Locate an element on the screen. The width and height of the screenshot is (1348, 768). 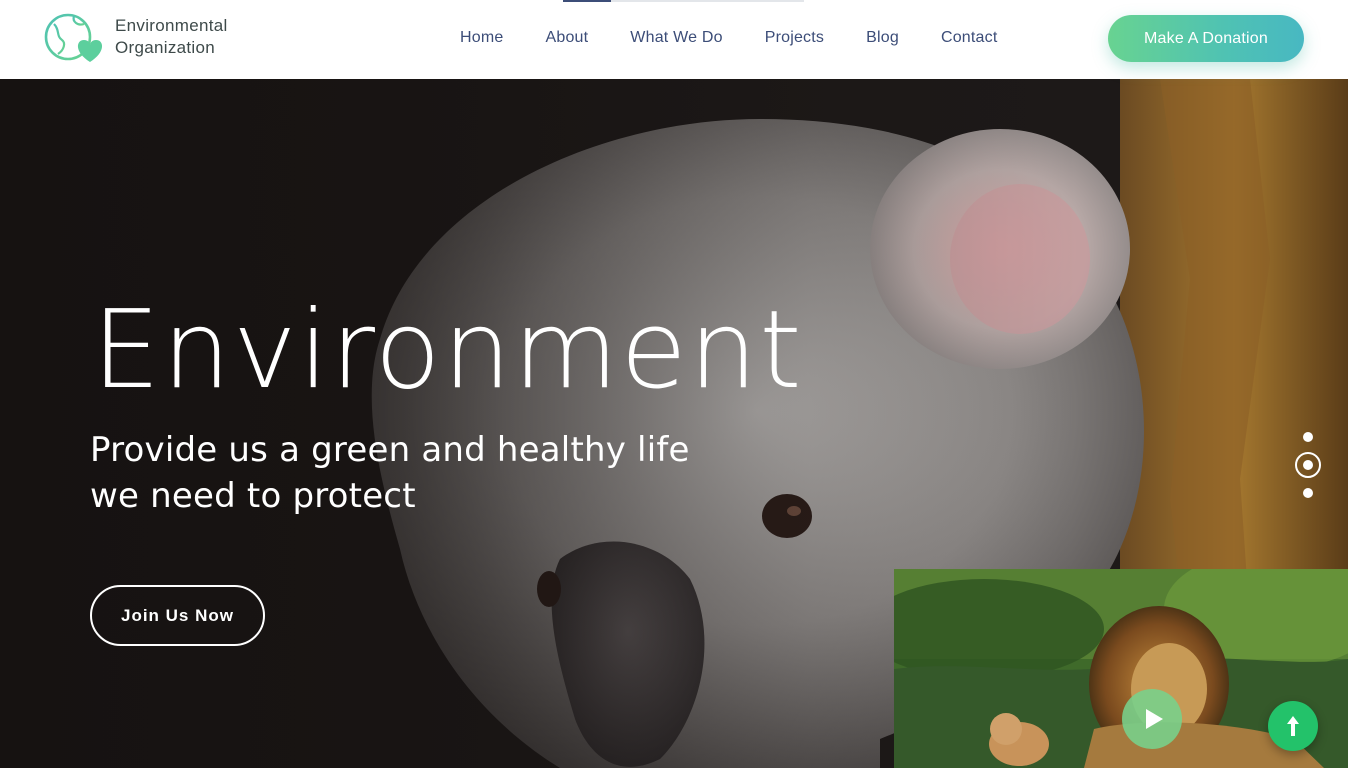
hero-subtitle-line2: we need to protect is located at coordinates (253, 496).